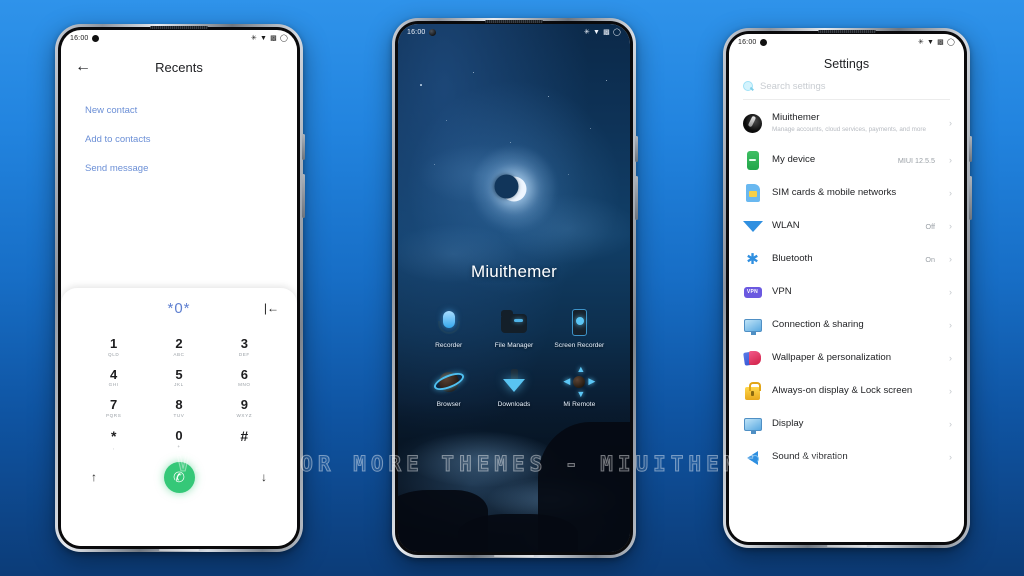 The width and height of the screenshot is (1024, 576). What do you see at coordinates (179, 405) in the screenshot?
I see `dial-key-digit: 8` at bounding box center [179, 405].